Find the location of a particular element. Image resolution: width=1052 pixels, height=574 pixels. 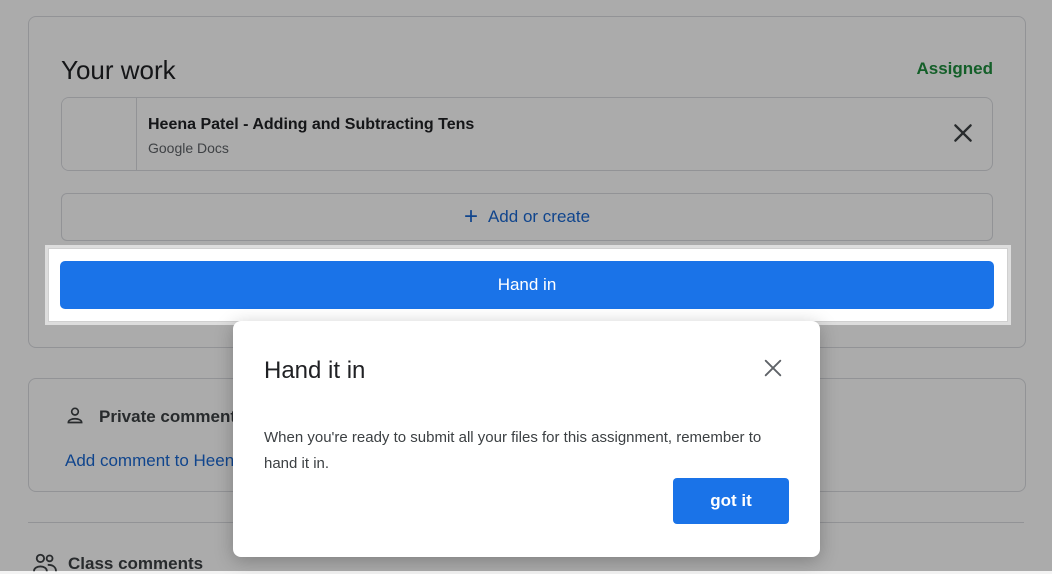

hand-in-spotlight: Hand in is located at coordinates (528, 285).